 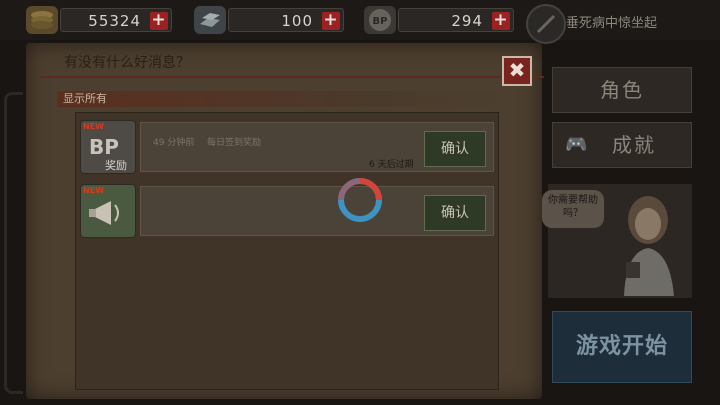 What do you see at coordinates (93, 126) in the screenshot?
I see `new-badge: NEW` at bounding box center [93, 126].